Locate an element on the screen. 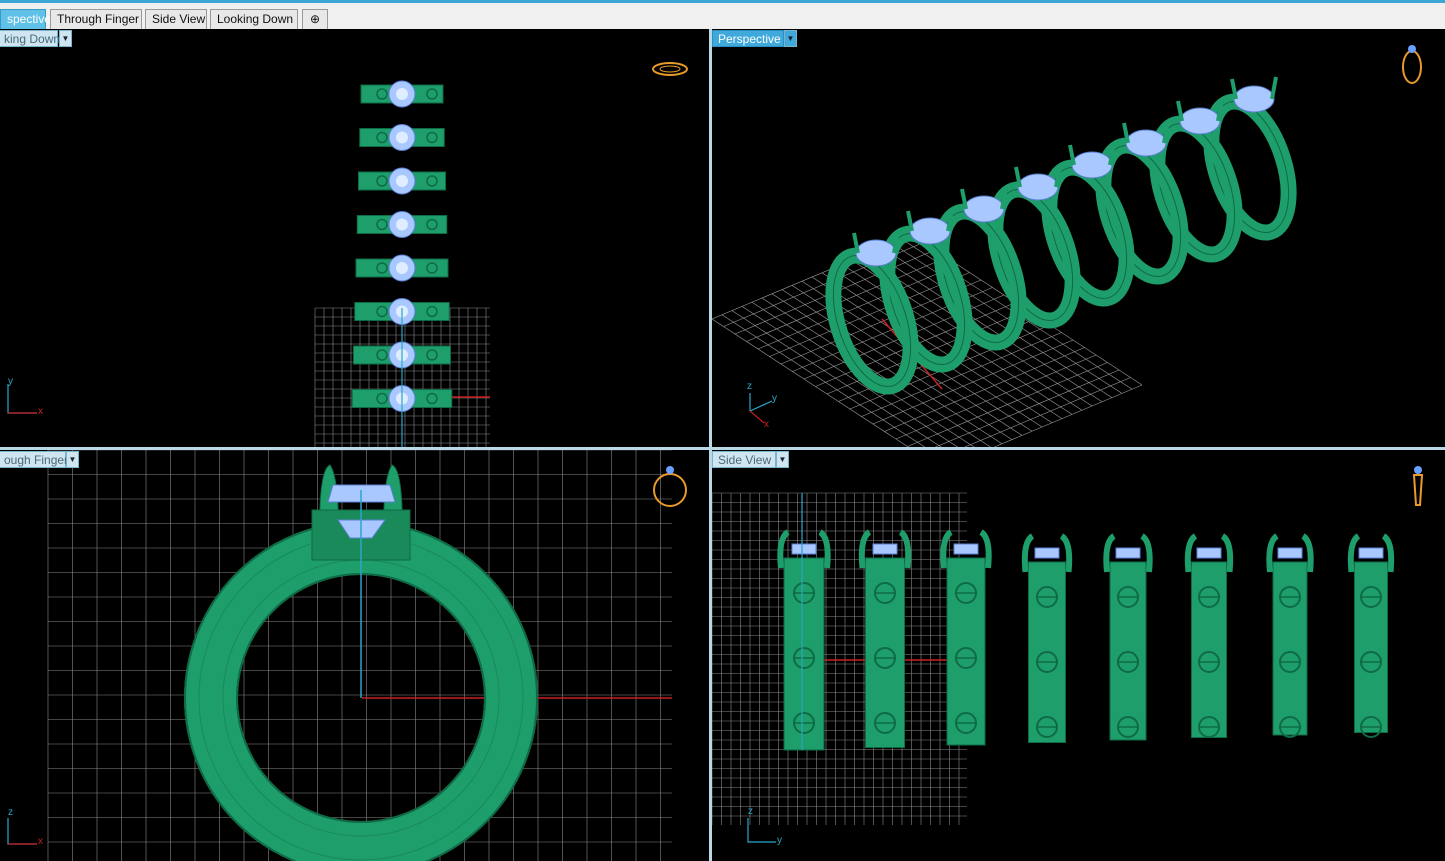  viewport-label-side-view: Side View is located at coordinates (744, 459).